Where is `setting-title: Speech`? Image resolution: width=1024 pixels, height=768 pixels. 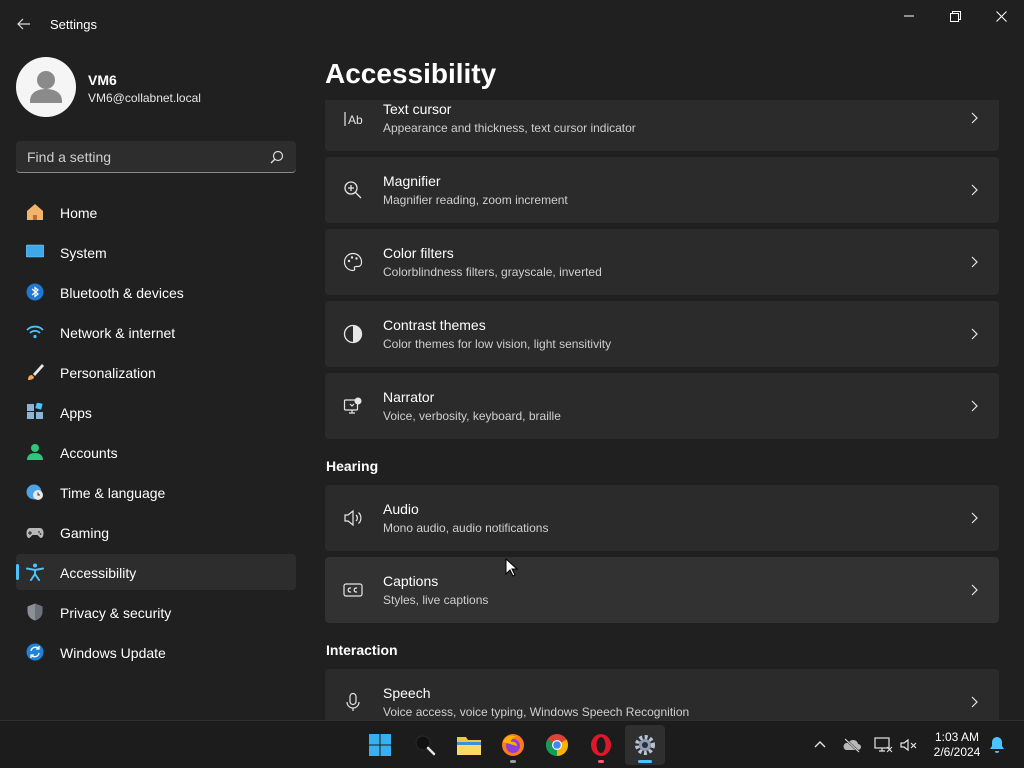 setting-title: Speech is located at coordinates (407, 693).